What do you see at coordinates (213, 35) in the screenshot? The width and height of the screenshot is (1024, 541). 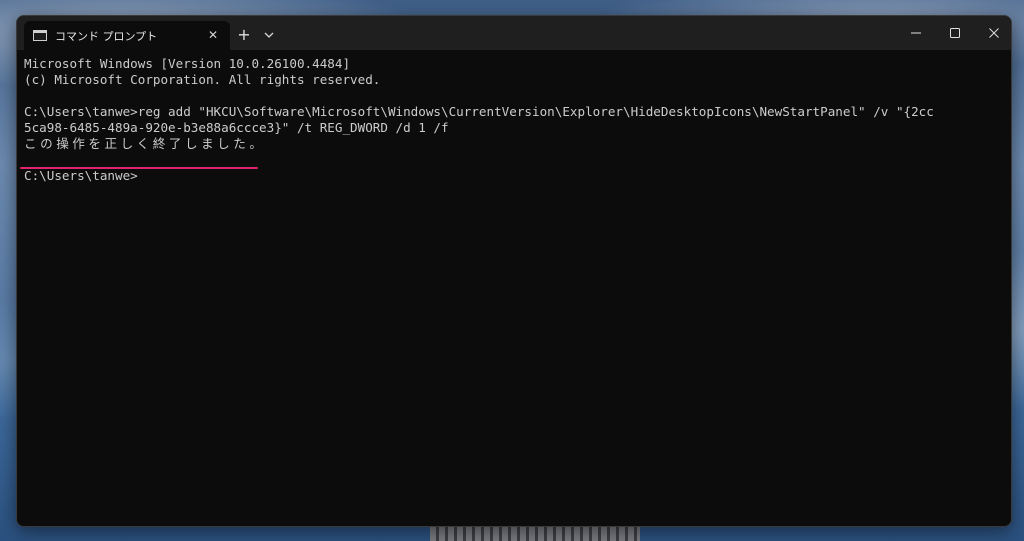 I see `tab-close-button: ✕` at bounding box center [213, 35].